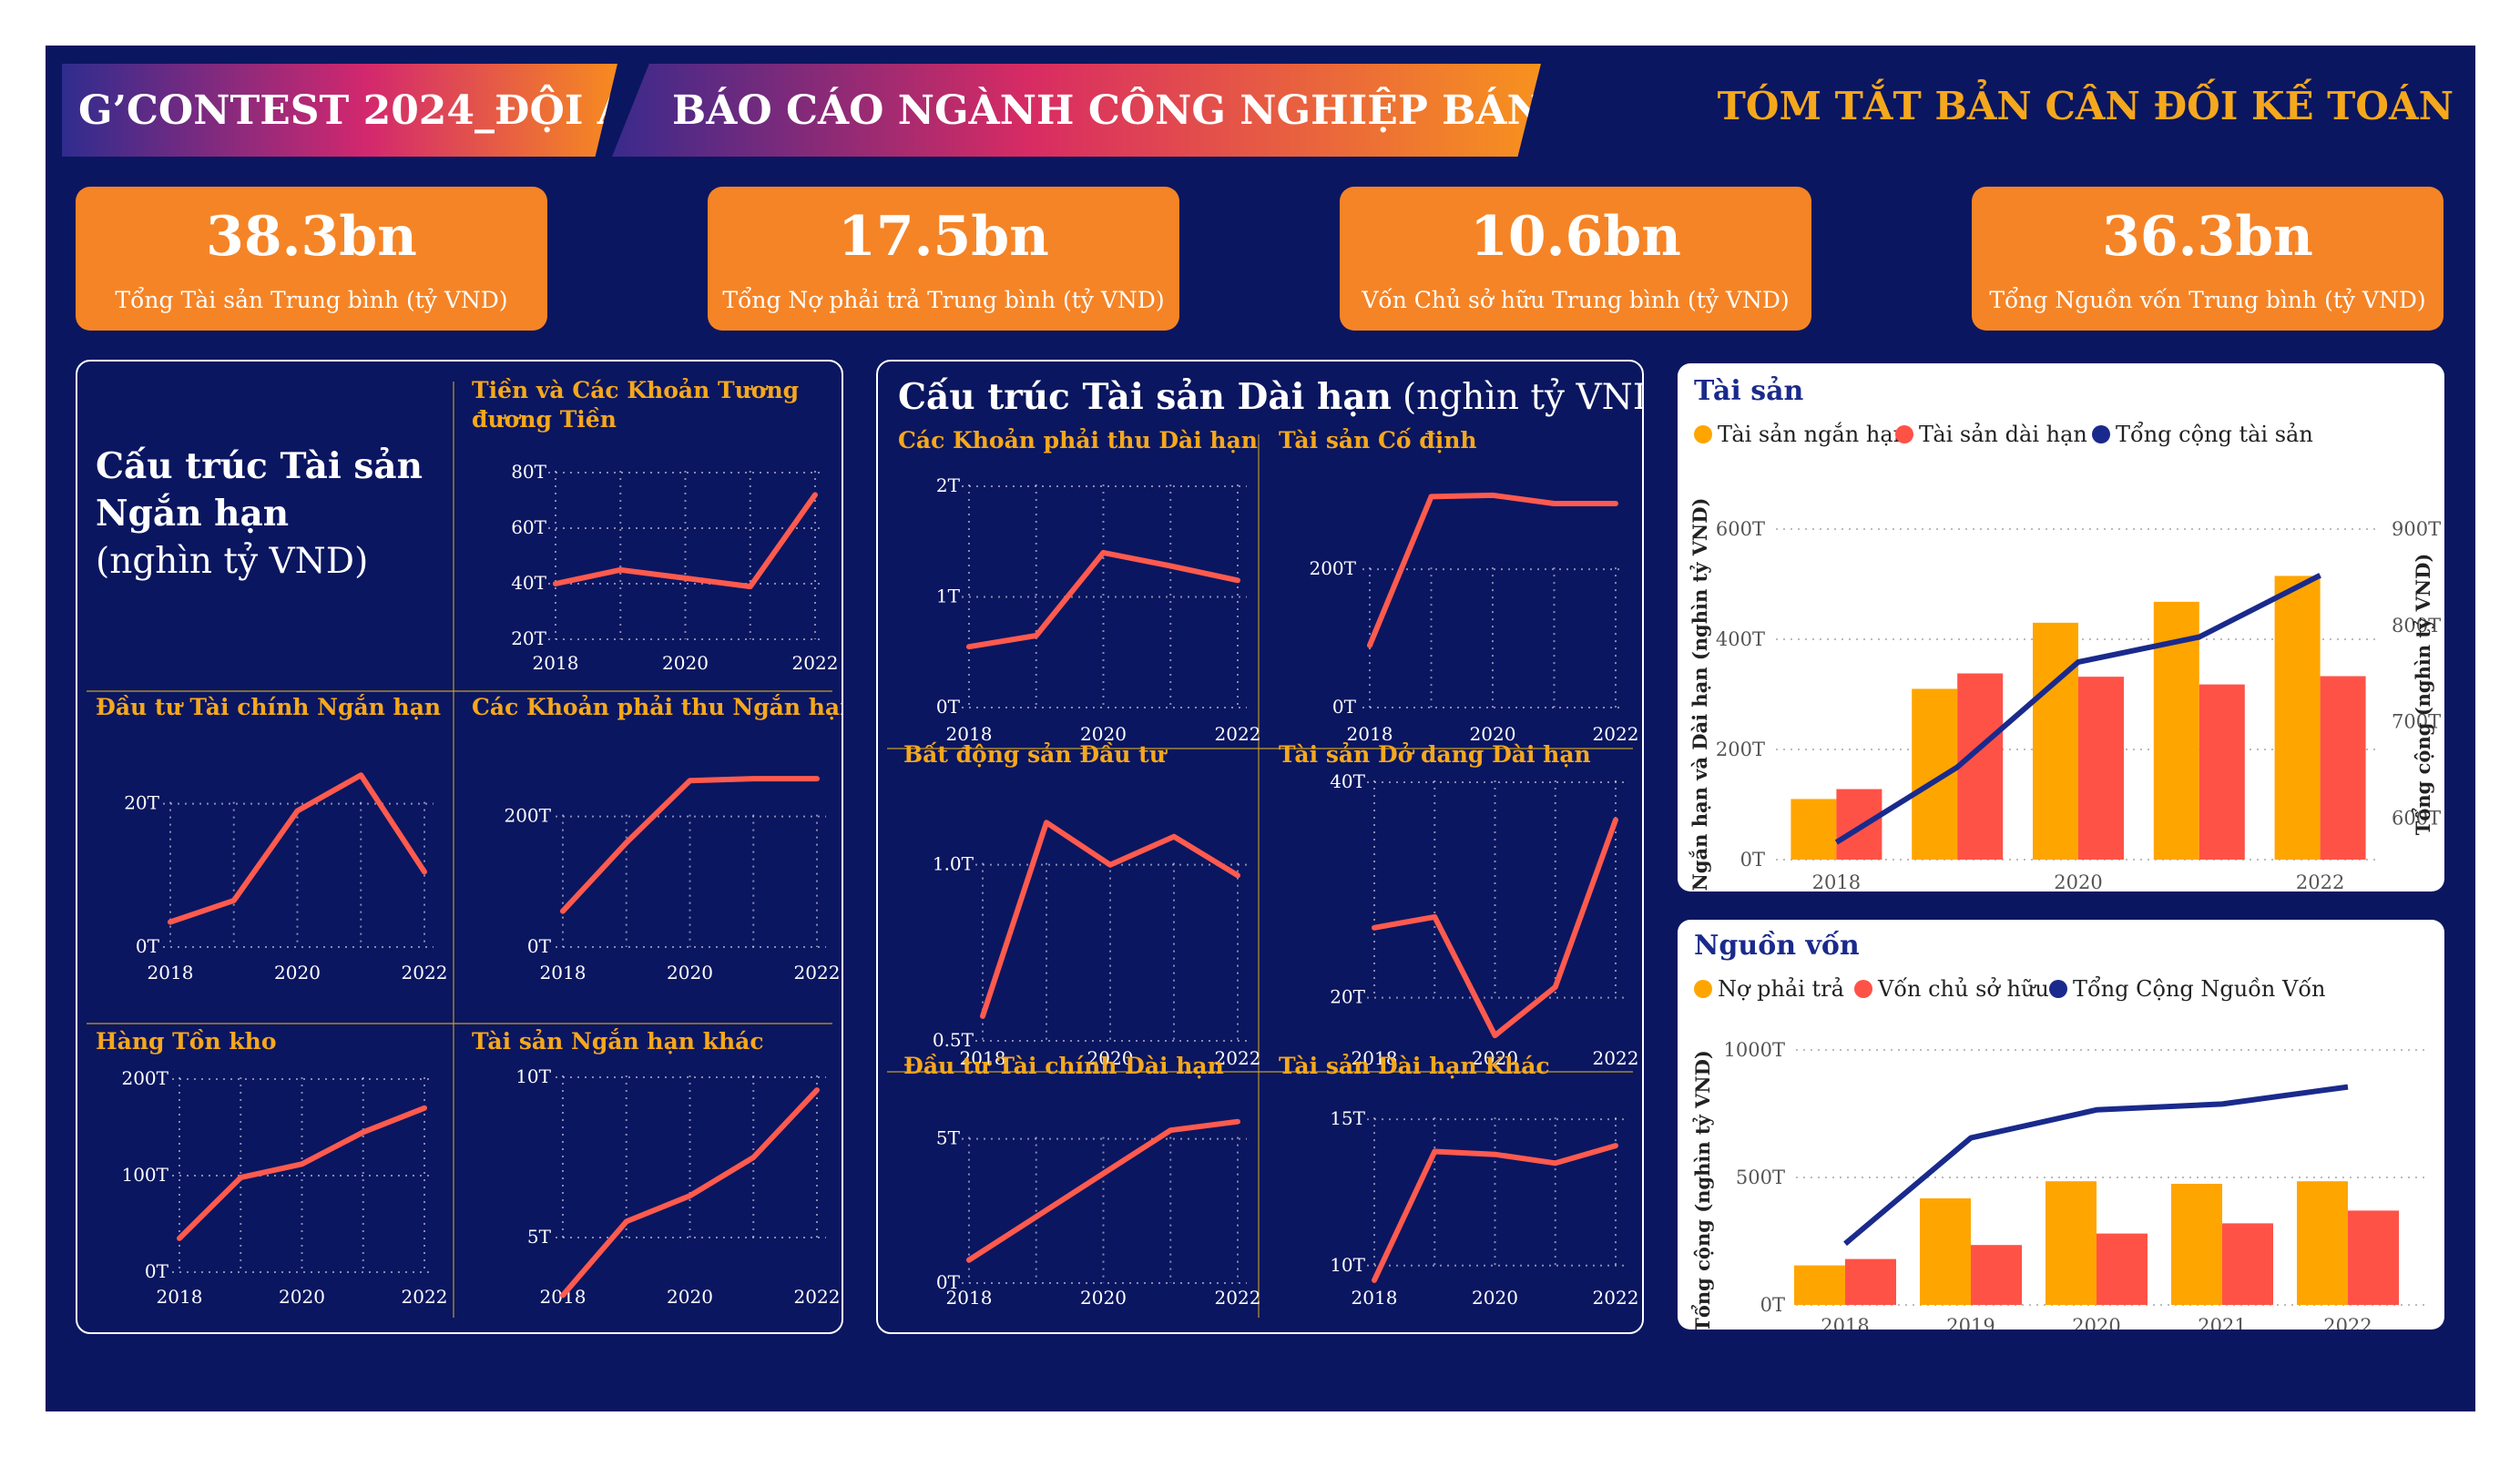  Describe the element at coordinates (2003, 435) in the screenshot. I see `legend-label: Tài sản dài hạn` at that location.